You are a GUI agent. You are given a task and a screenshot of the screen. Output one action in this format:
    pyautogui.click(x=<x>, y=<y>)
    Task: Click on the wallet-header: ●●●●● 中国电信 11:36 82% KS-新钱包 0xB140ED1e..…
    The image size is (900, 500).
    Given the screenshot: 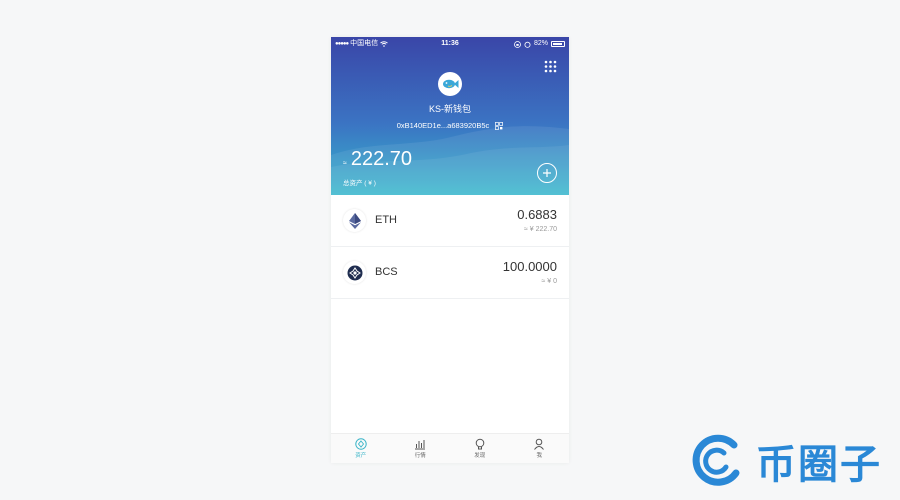 What is the action you would take?
    pyautogui.click(x=450, y=116)
    